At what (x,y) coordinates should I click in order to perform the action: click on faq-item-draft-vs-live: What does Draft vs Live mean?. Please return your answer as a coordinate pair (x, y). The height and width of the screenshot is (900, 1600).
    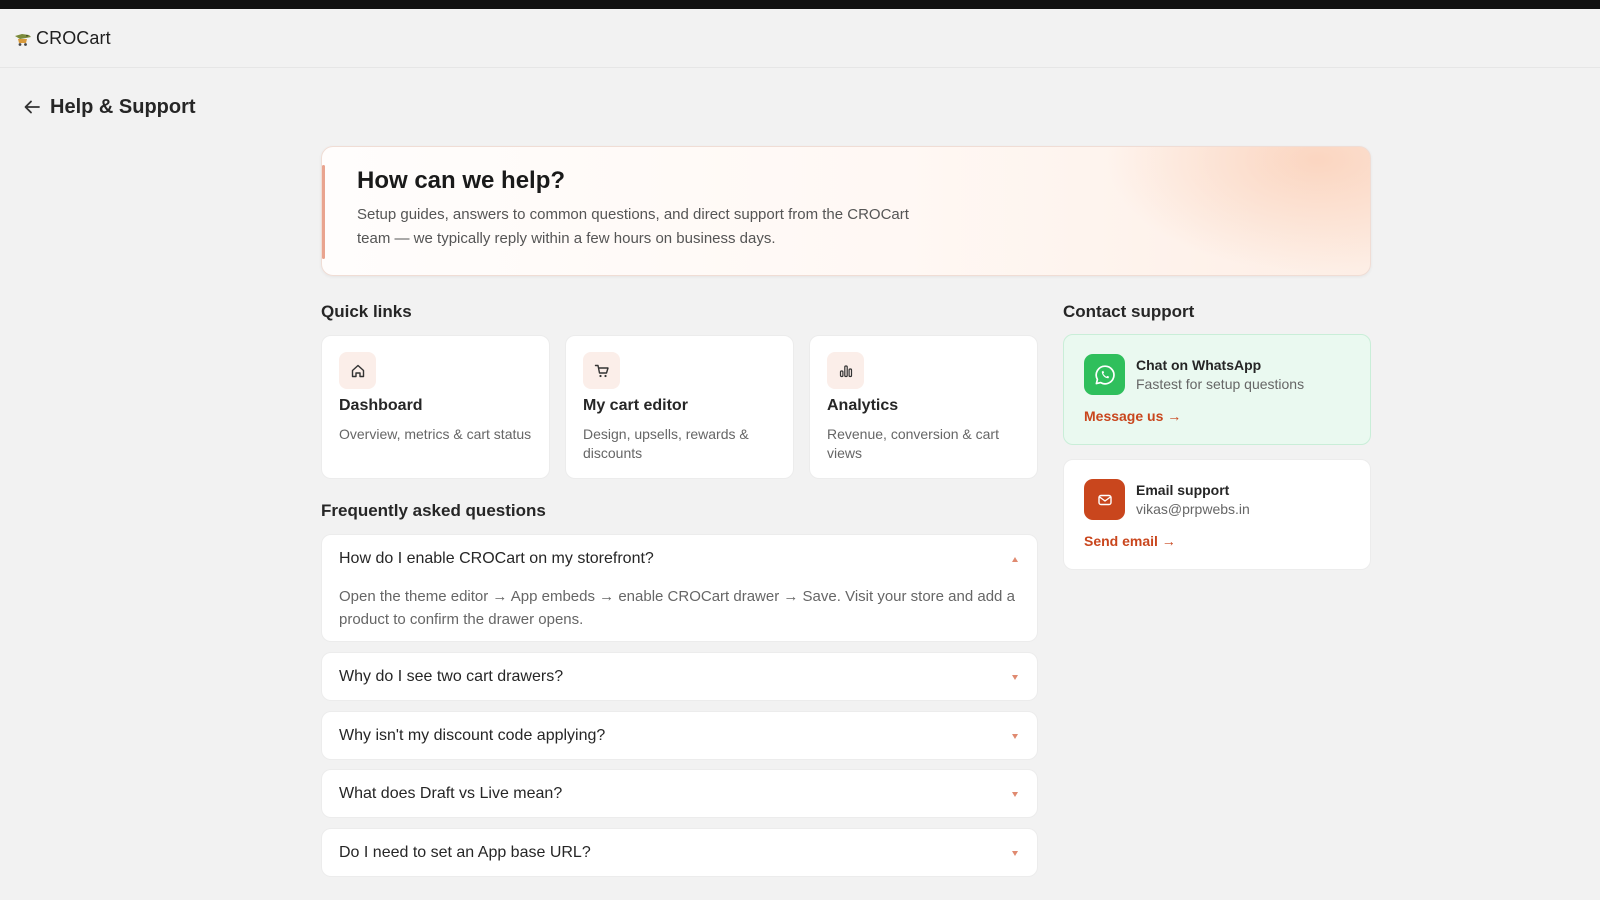
    Looking at the image, I should click on (679, 793).